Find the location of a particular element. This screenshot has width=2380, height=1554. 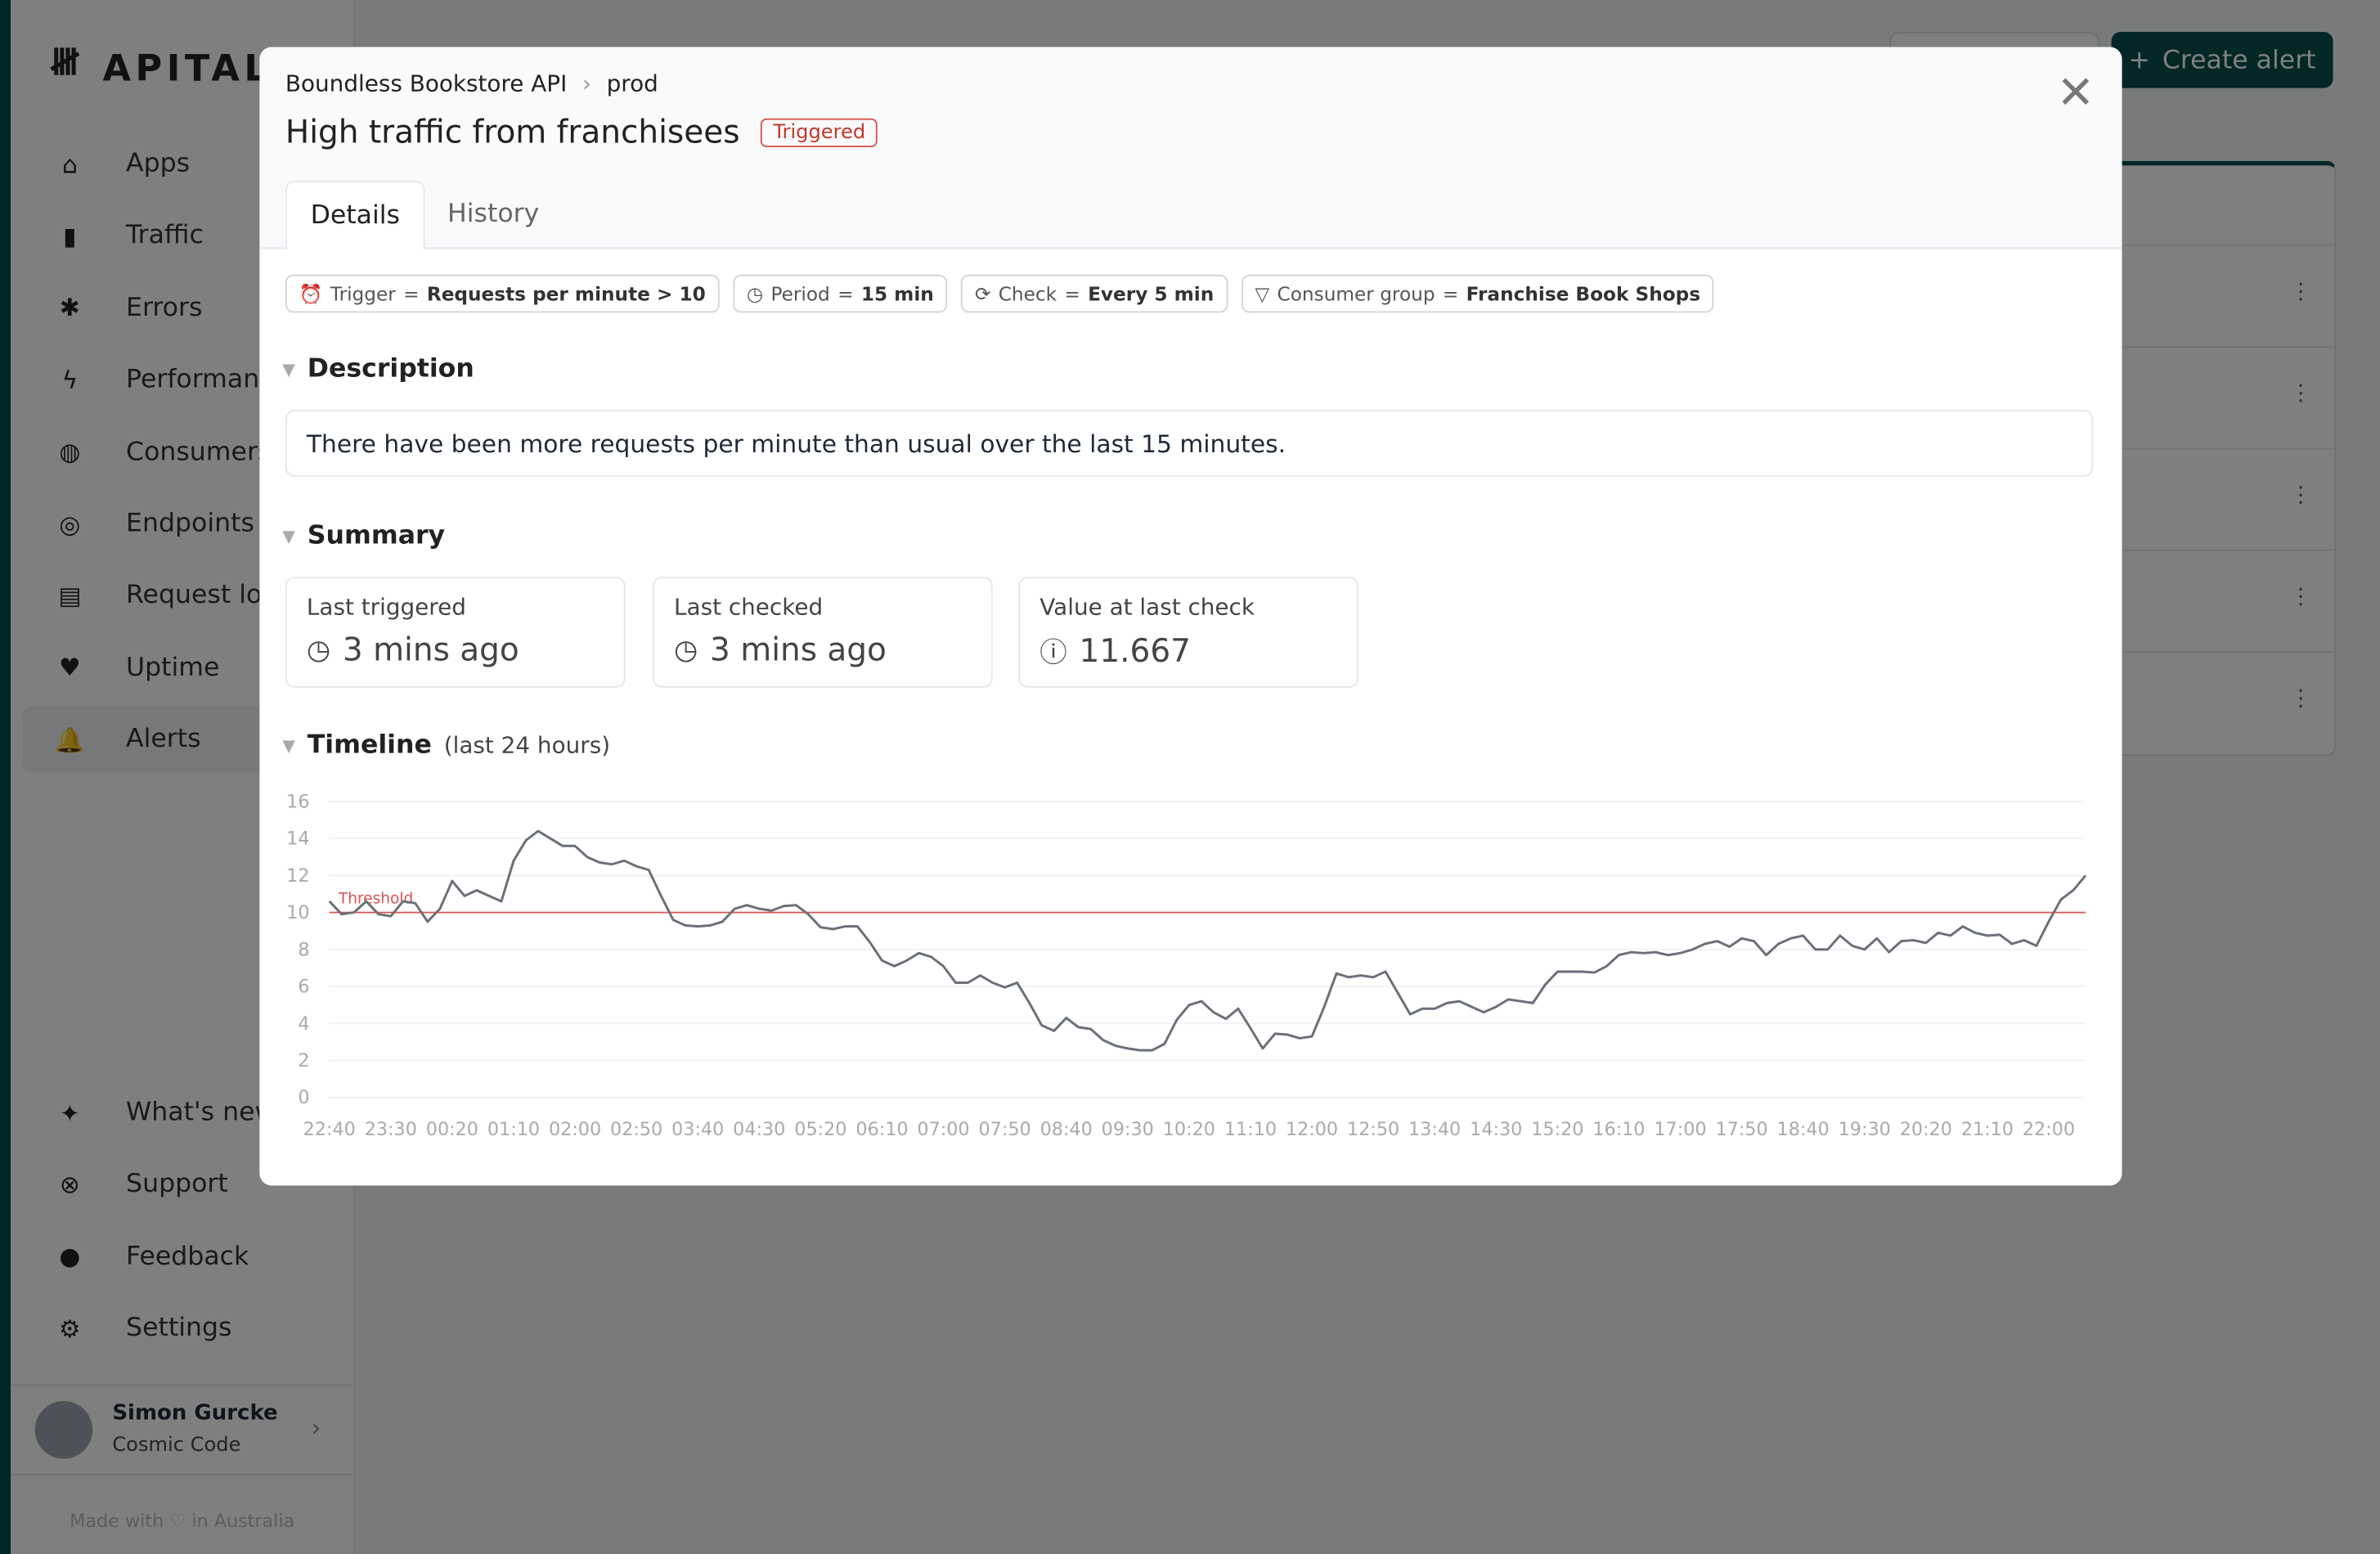

y-tick-label: 4 is located at coordinates (303, 1024).